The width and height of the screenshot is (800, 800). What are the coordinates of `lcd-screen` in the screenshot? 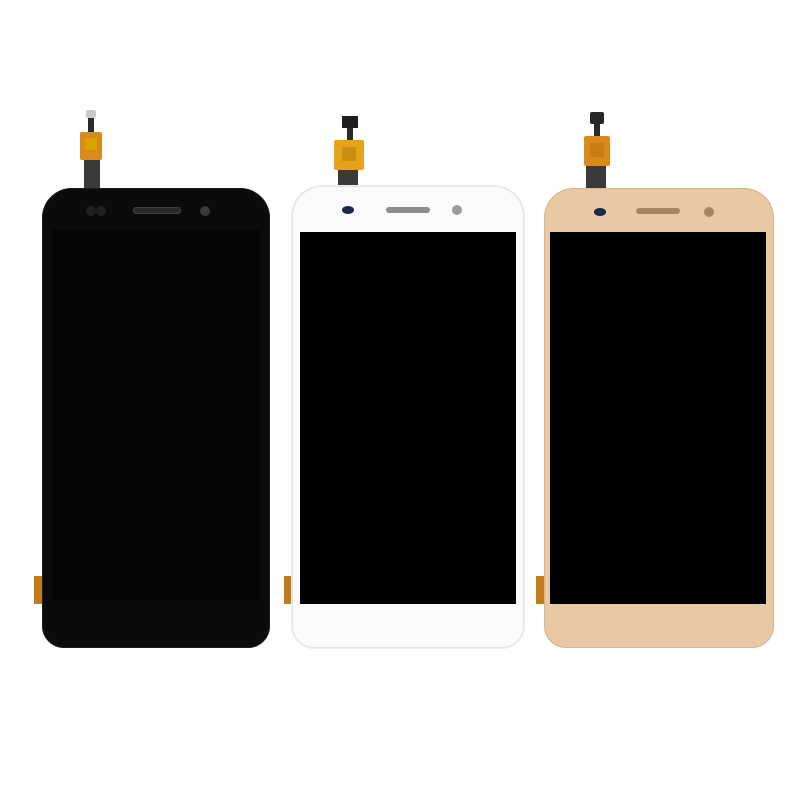 It's located at (658, 418).